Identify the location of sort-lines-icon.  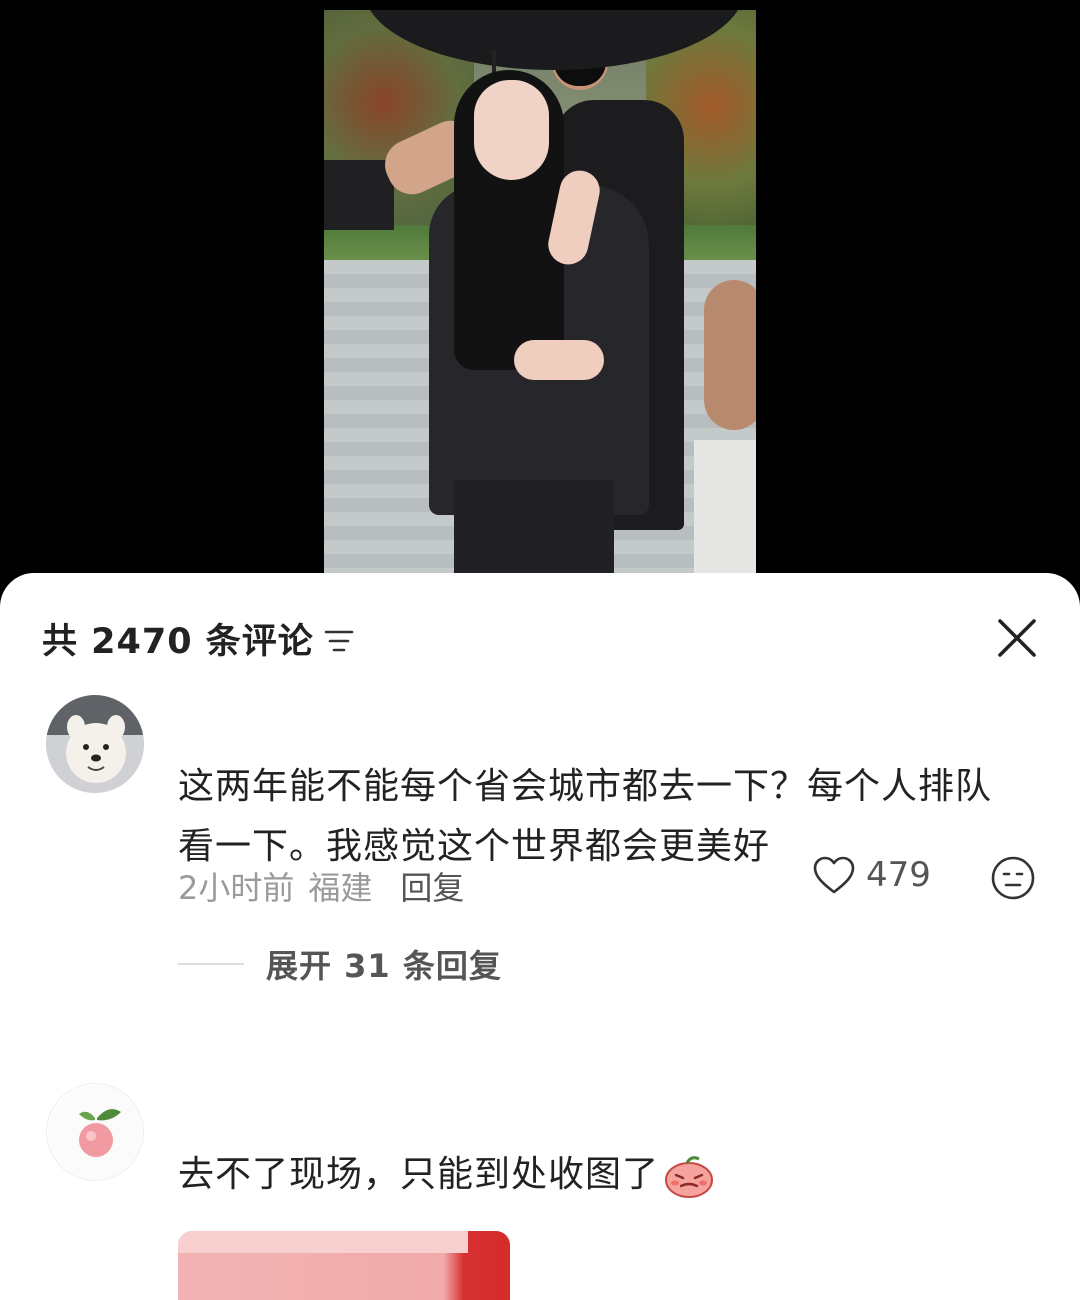
(339, 641).